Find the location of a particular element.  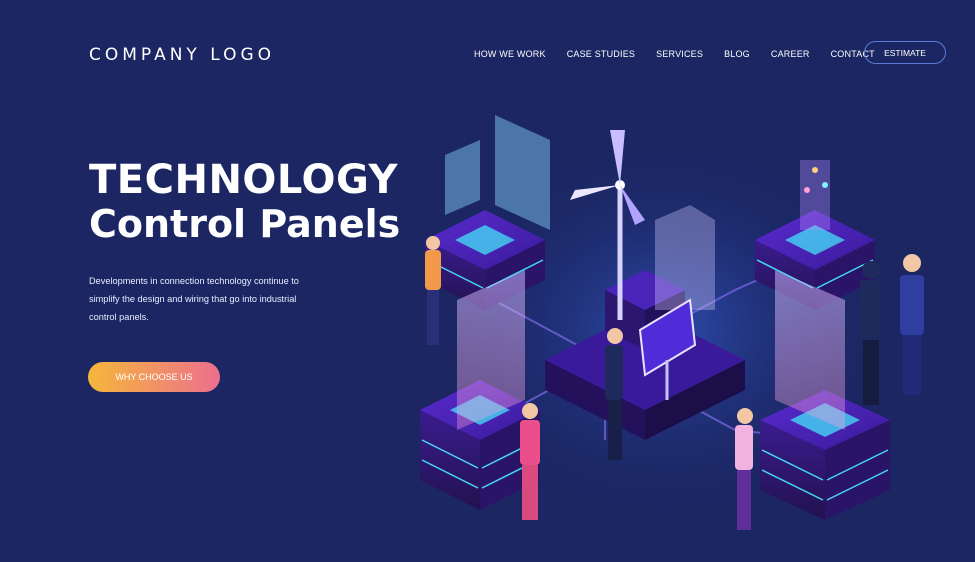

hero-title-line1: TECHNOLOGY is located at coordinates (243, 180).